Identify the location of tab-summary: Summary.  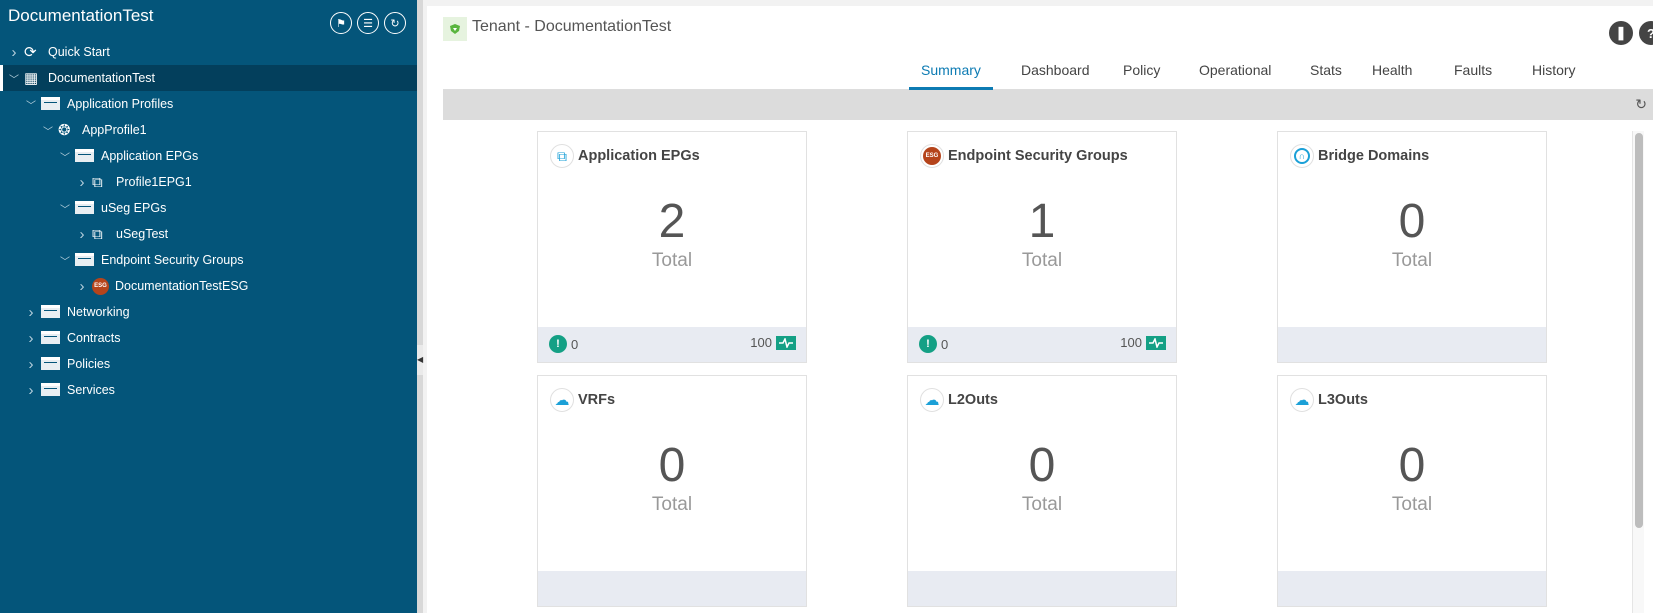
(951, 76).